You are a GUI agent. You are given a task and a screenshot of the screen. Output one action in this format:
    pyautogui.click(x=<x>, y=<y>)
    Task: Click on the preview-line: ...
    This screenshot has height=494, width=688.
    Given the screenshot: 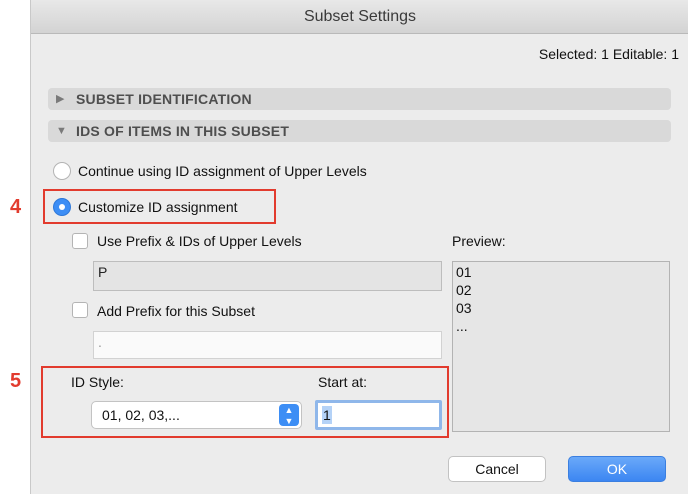 What is the action you would take?
    pyautogui.click(x=462, y=326)
    